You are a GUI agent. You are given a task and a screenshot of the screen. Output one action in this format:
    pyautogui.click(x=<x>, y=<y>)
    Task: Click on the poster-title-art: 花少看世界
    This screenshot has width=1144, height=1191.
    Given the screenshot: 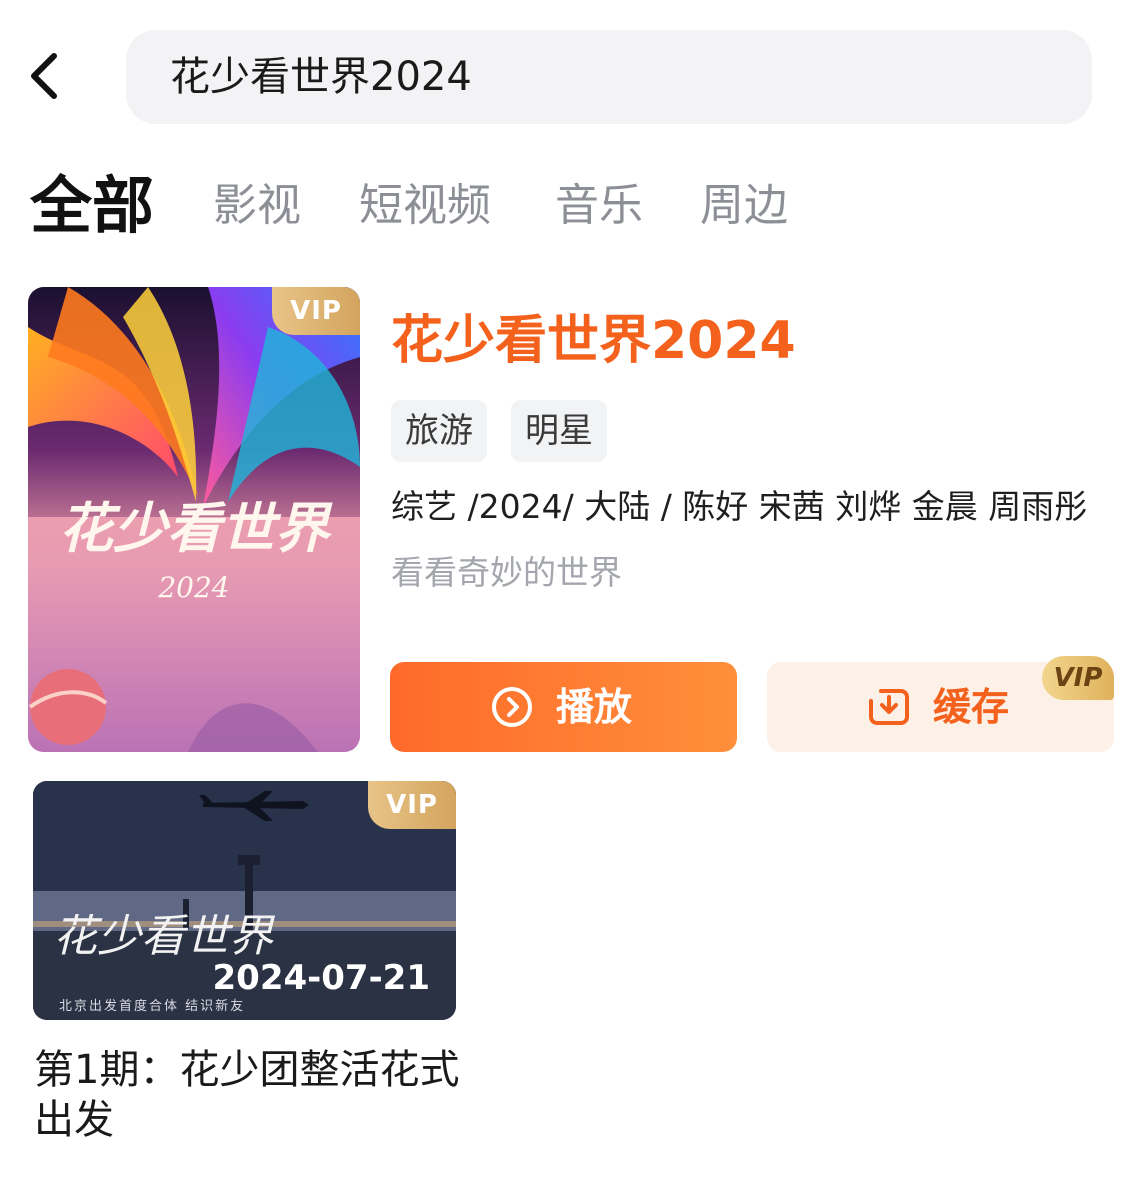 What is the action you would take?
    pyautogui.click(x=196, y=528)
    